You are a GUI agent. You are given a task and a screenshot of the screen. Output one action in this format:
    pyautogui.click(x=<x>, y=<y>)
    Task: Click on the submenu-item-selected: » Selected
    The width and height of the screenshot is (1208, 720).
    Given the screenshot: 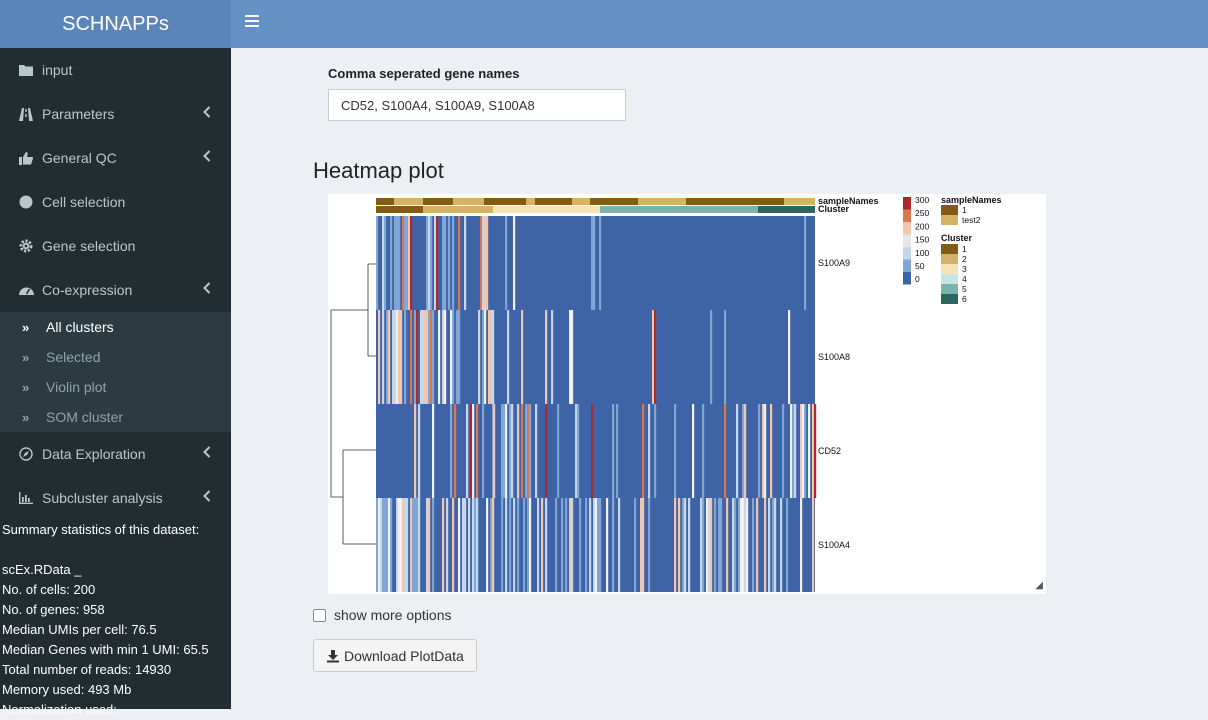 What is the action you would take?
    pyautogui.click(x=115, y=357)
    